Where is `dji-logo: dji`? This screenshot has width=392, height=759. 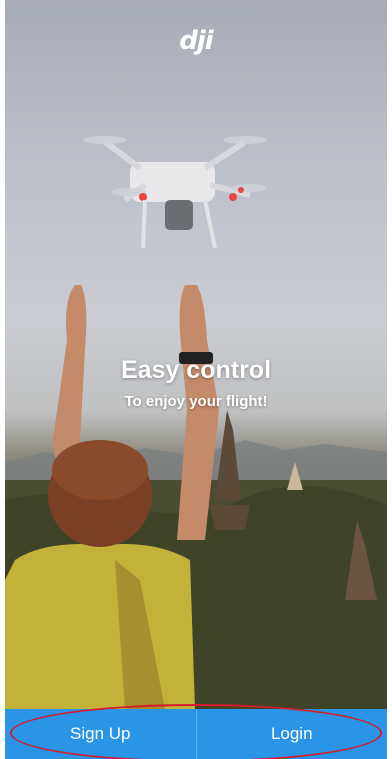 dji-logo: dji is located at coordinates (196, 41).